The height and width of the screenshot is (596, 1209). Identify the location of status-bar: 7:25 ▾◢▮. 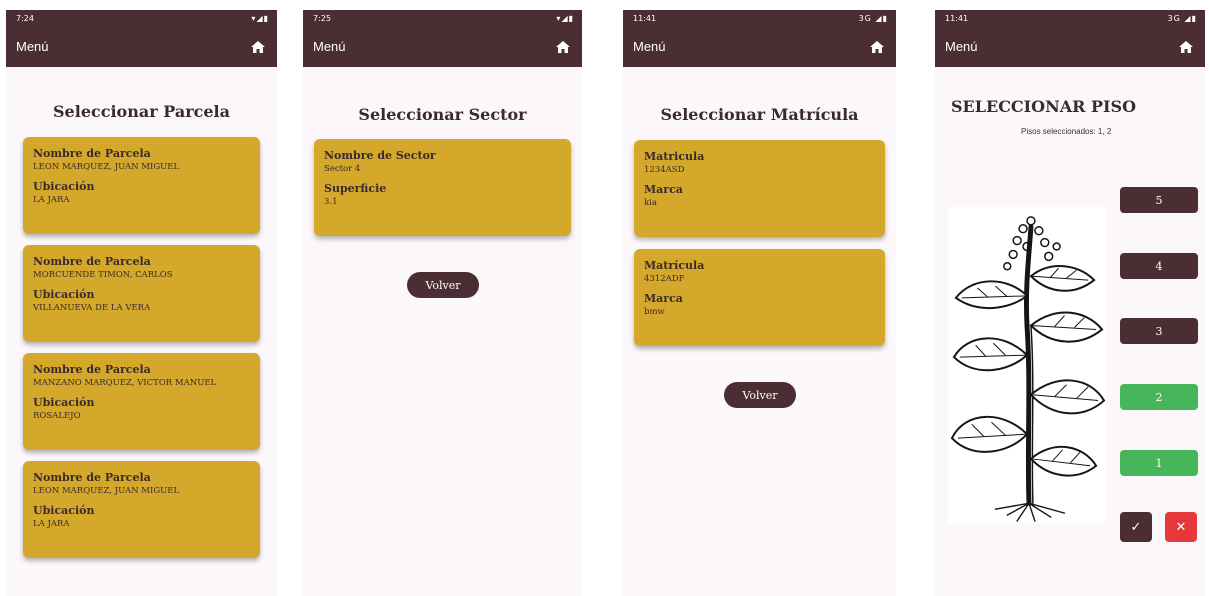
(442, 18).